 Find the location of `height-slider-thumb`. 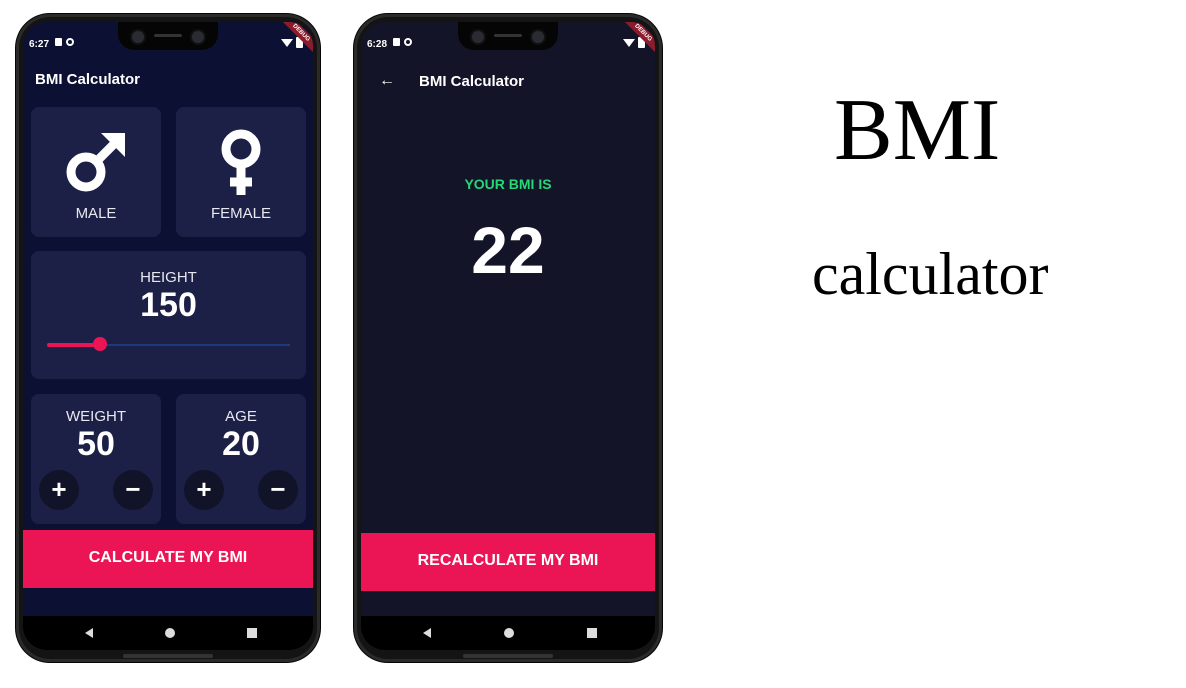

height-slider-thumb is located at coordinates (100, 344).